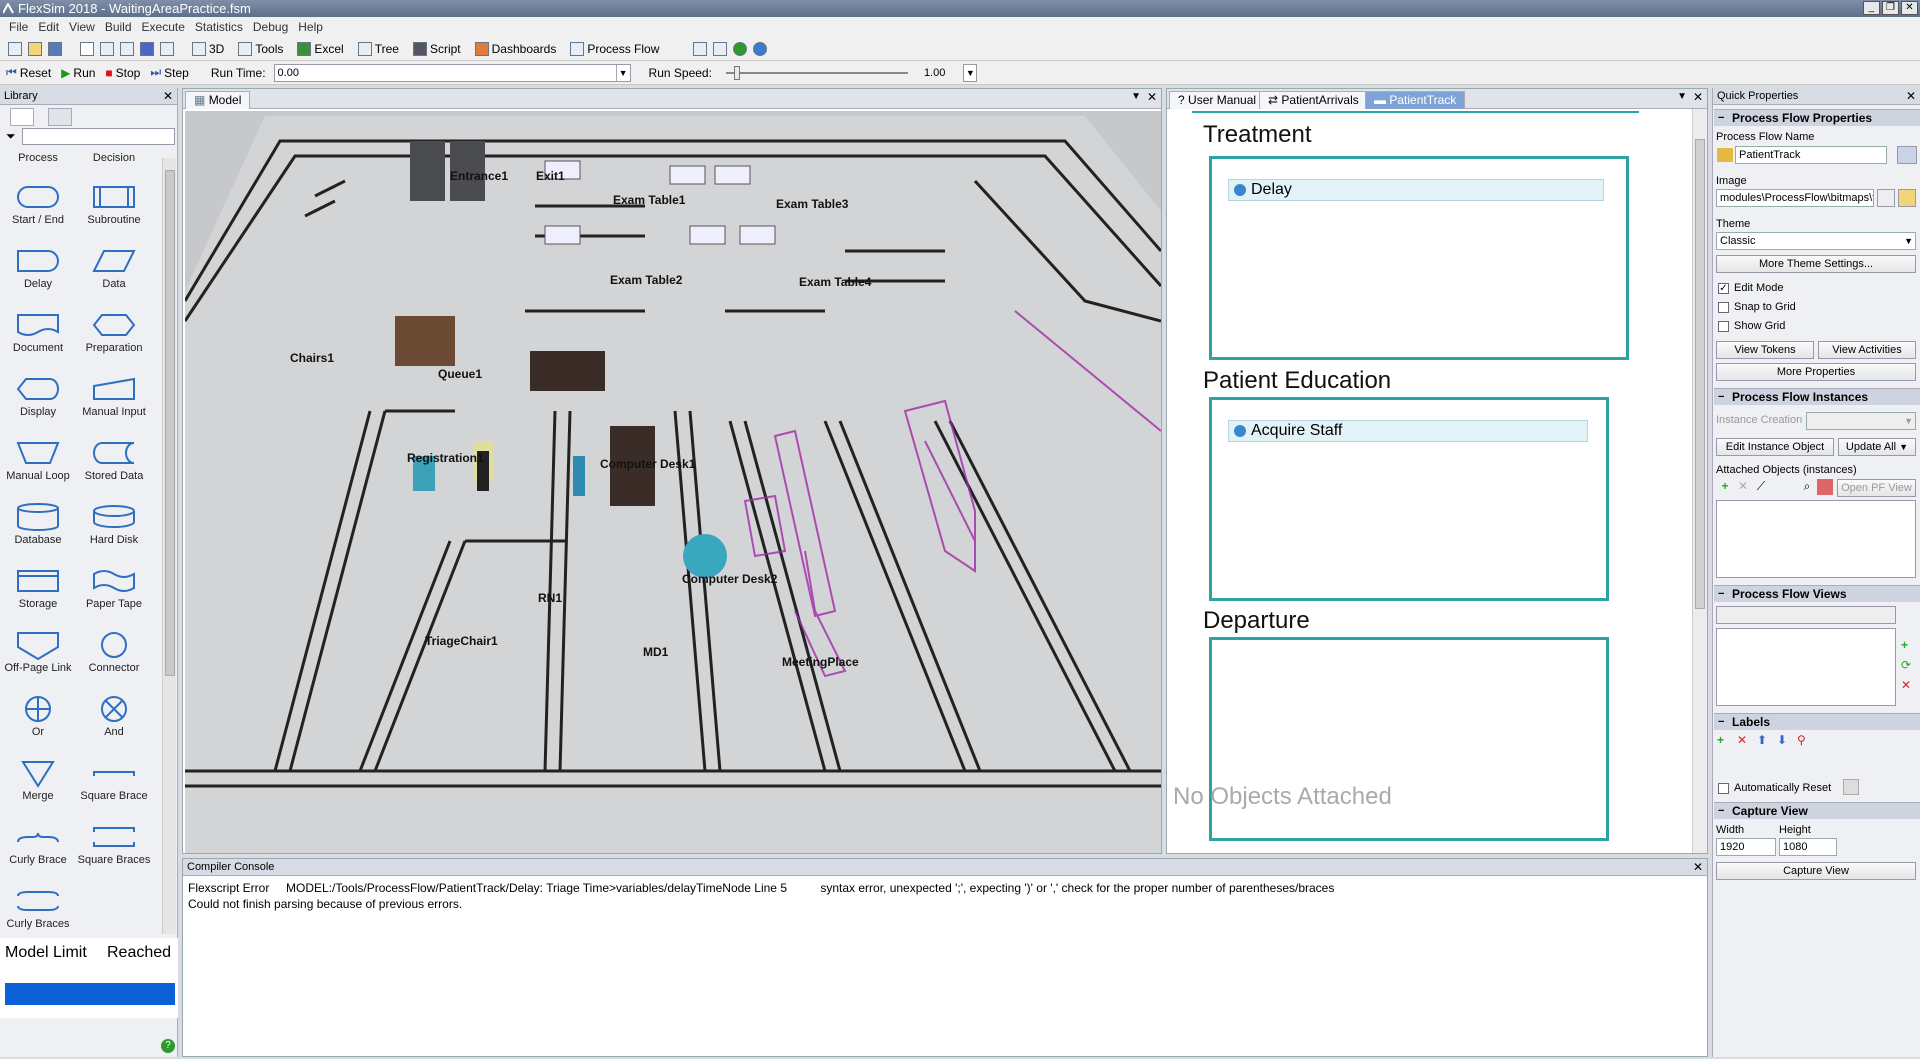 Image resolution: width=1920 pixels, height=1059 pixels. Describe the element at coordinates (646, 280) in the screenshot. I see `label-exam-table2: Exam Table2` at that location.